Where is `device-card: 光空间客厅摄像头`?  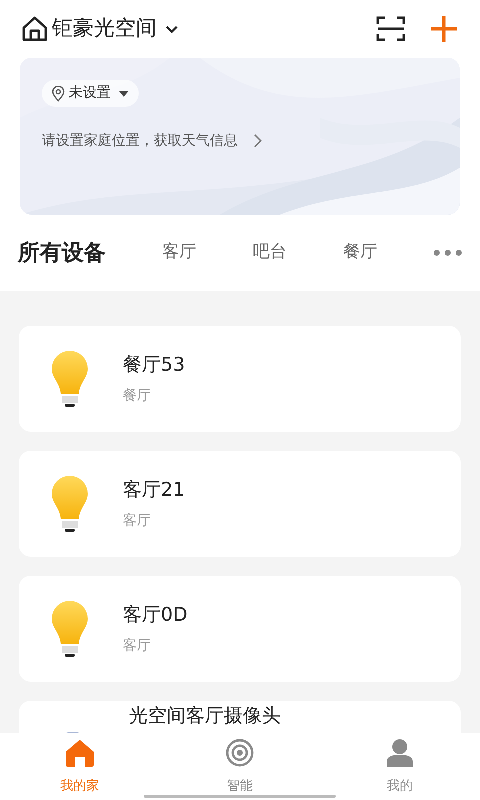
device-card: 光空间客厅摄像头 is located at coordinates (240, 718).